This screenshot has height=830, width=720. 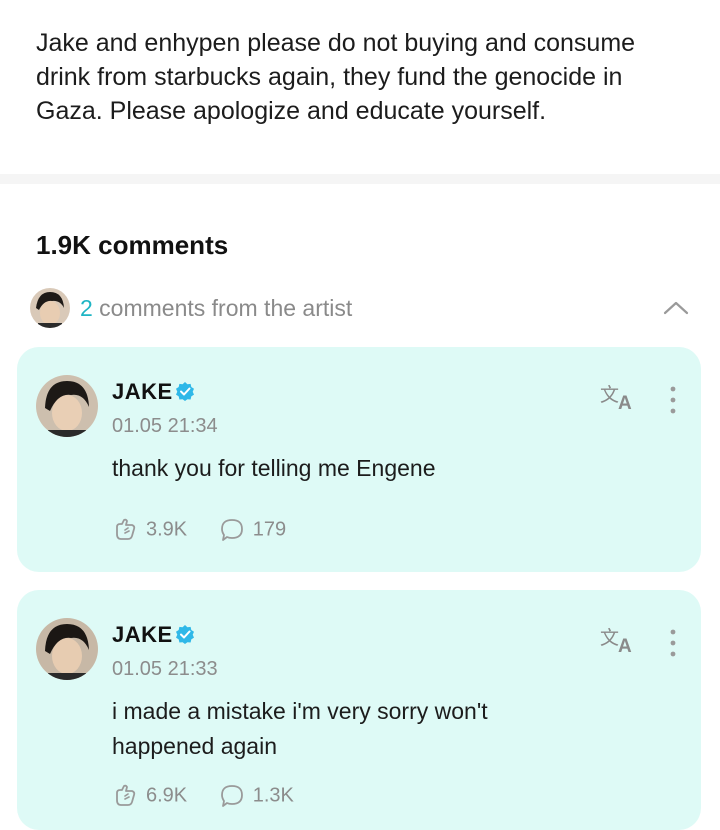 I want to click on artist-comments-count: 2, so click(x=86, y=308).